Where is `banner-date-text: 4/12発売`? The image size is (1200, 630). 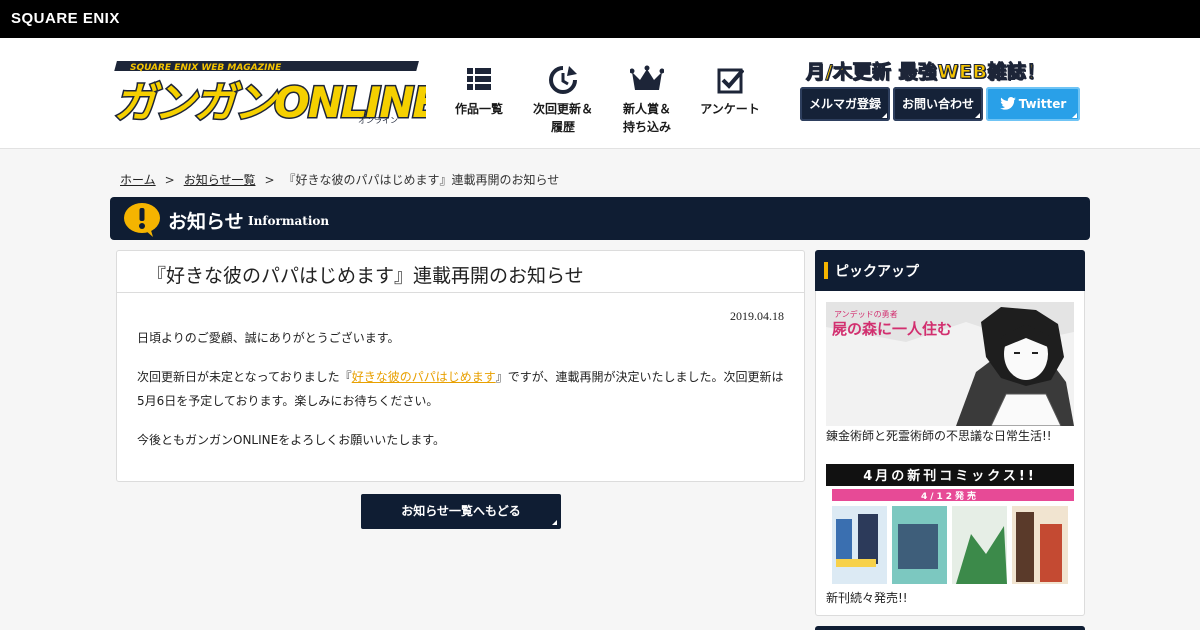
banner-date-text: 4/12発売 is located at coordinates (950, 496).